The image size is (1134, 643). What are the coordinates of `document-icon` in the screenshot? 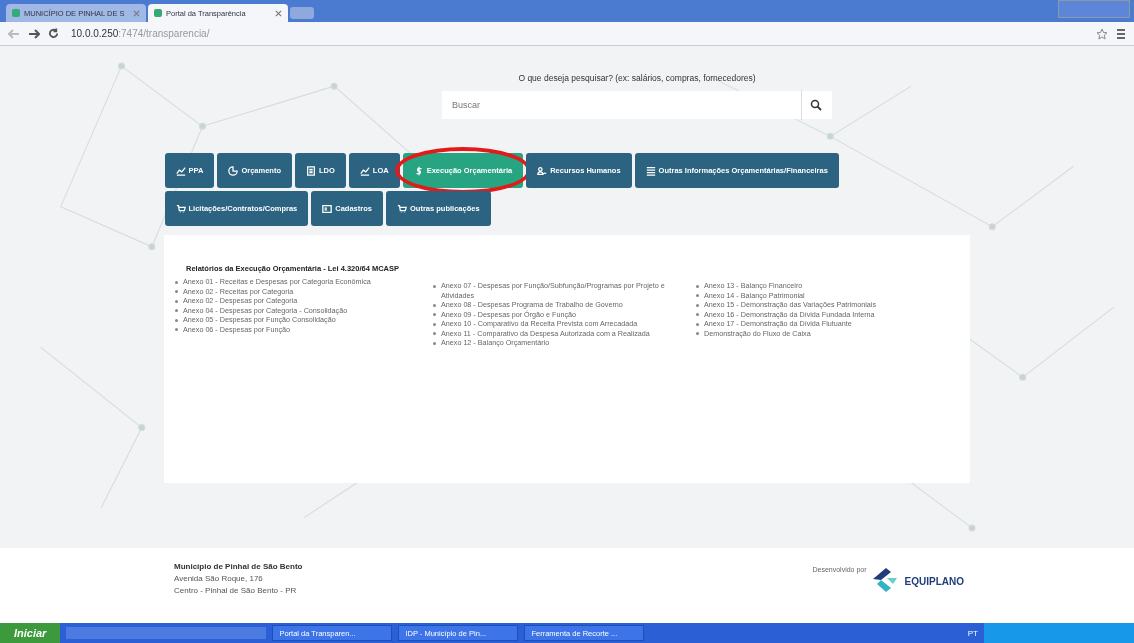 It's located at (311, 170).